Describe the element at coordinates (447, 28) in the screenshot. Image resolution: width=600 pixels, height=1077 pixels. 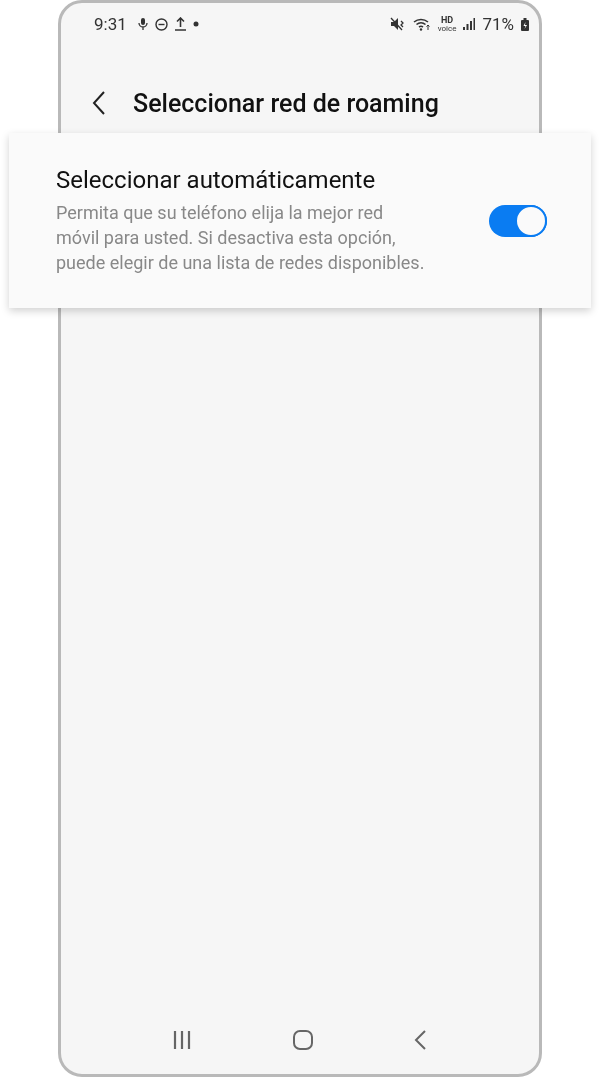
I see `voice-label: voice` at that location.